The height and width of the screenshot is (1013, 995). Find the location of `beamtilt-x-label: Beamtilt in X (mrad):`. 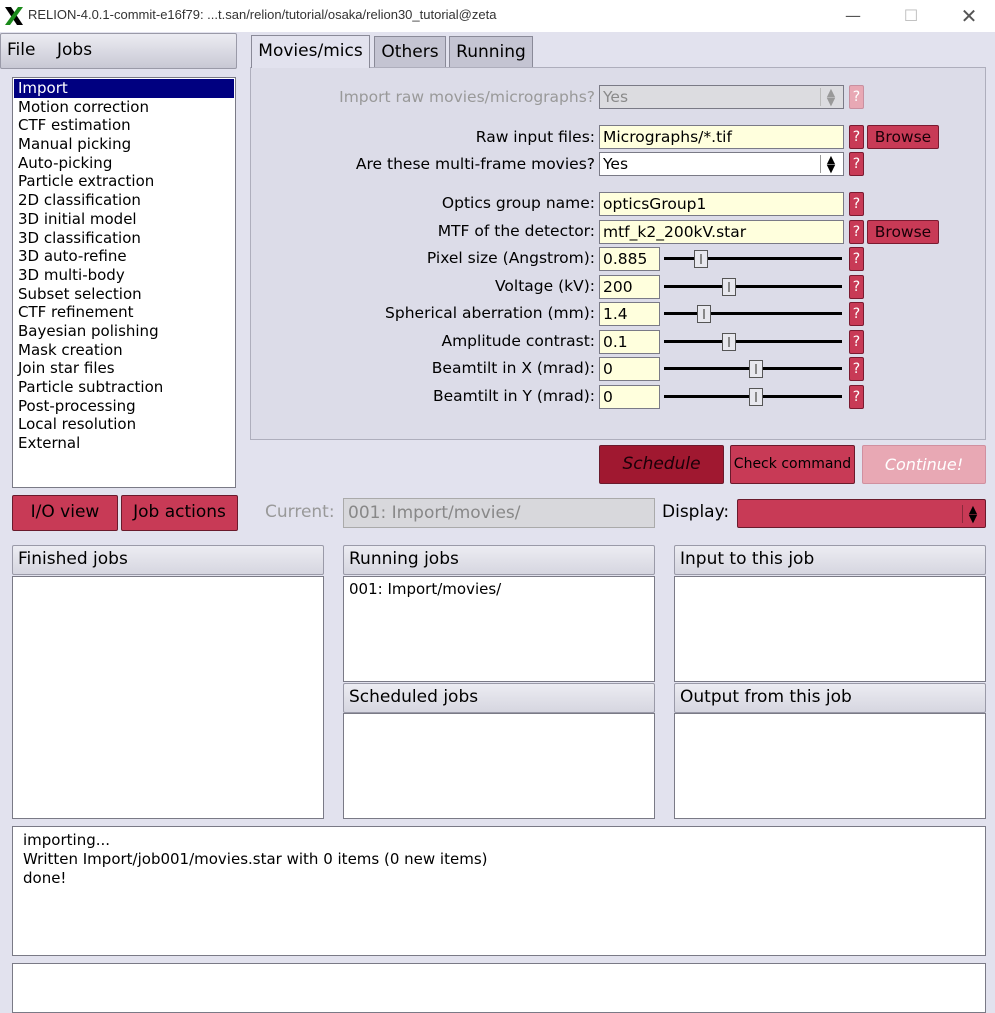

beamtilt-x-label: Beamtilt in X (mrad): is located at coordinates (513, 368).